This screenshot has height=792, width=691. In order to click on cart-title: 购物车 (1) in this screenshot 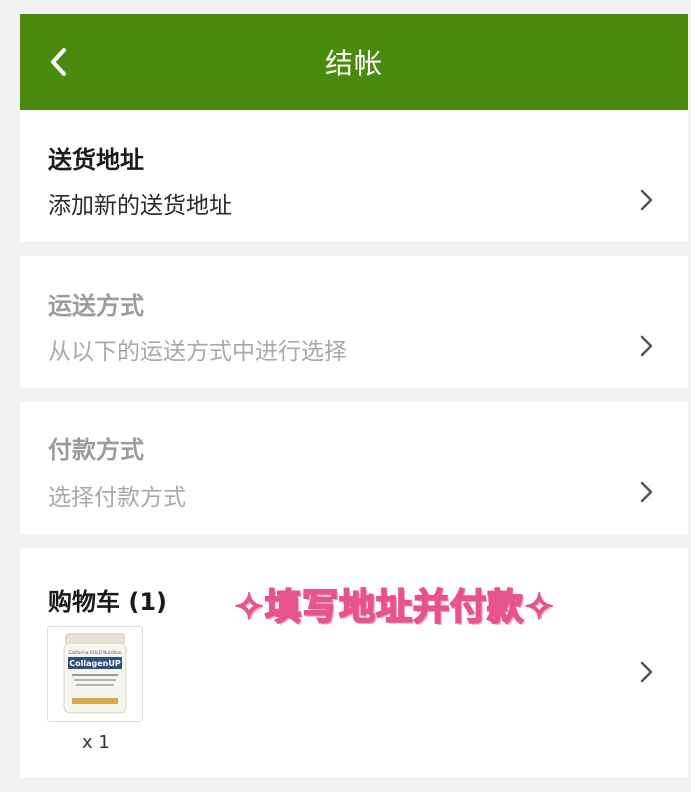, I will do `click(107, 602)`.